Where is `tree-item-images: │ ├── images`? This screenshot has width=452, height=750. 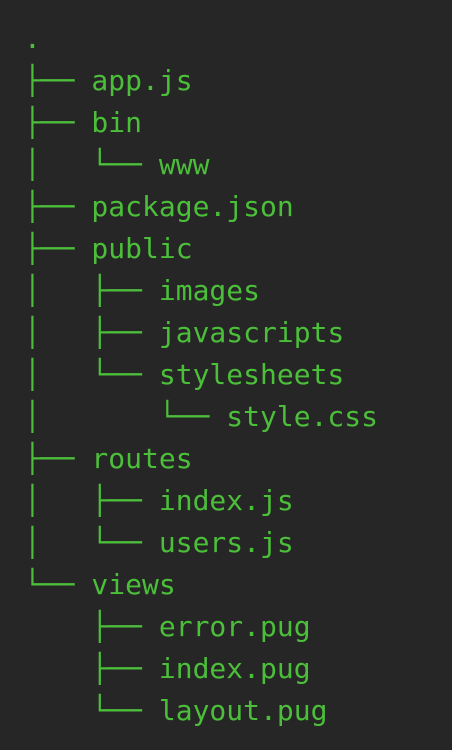 tree-item-images: │ ├── images is located at coordinates (142, 290).